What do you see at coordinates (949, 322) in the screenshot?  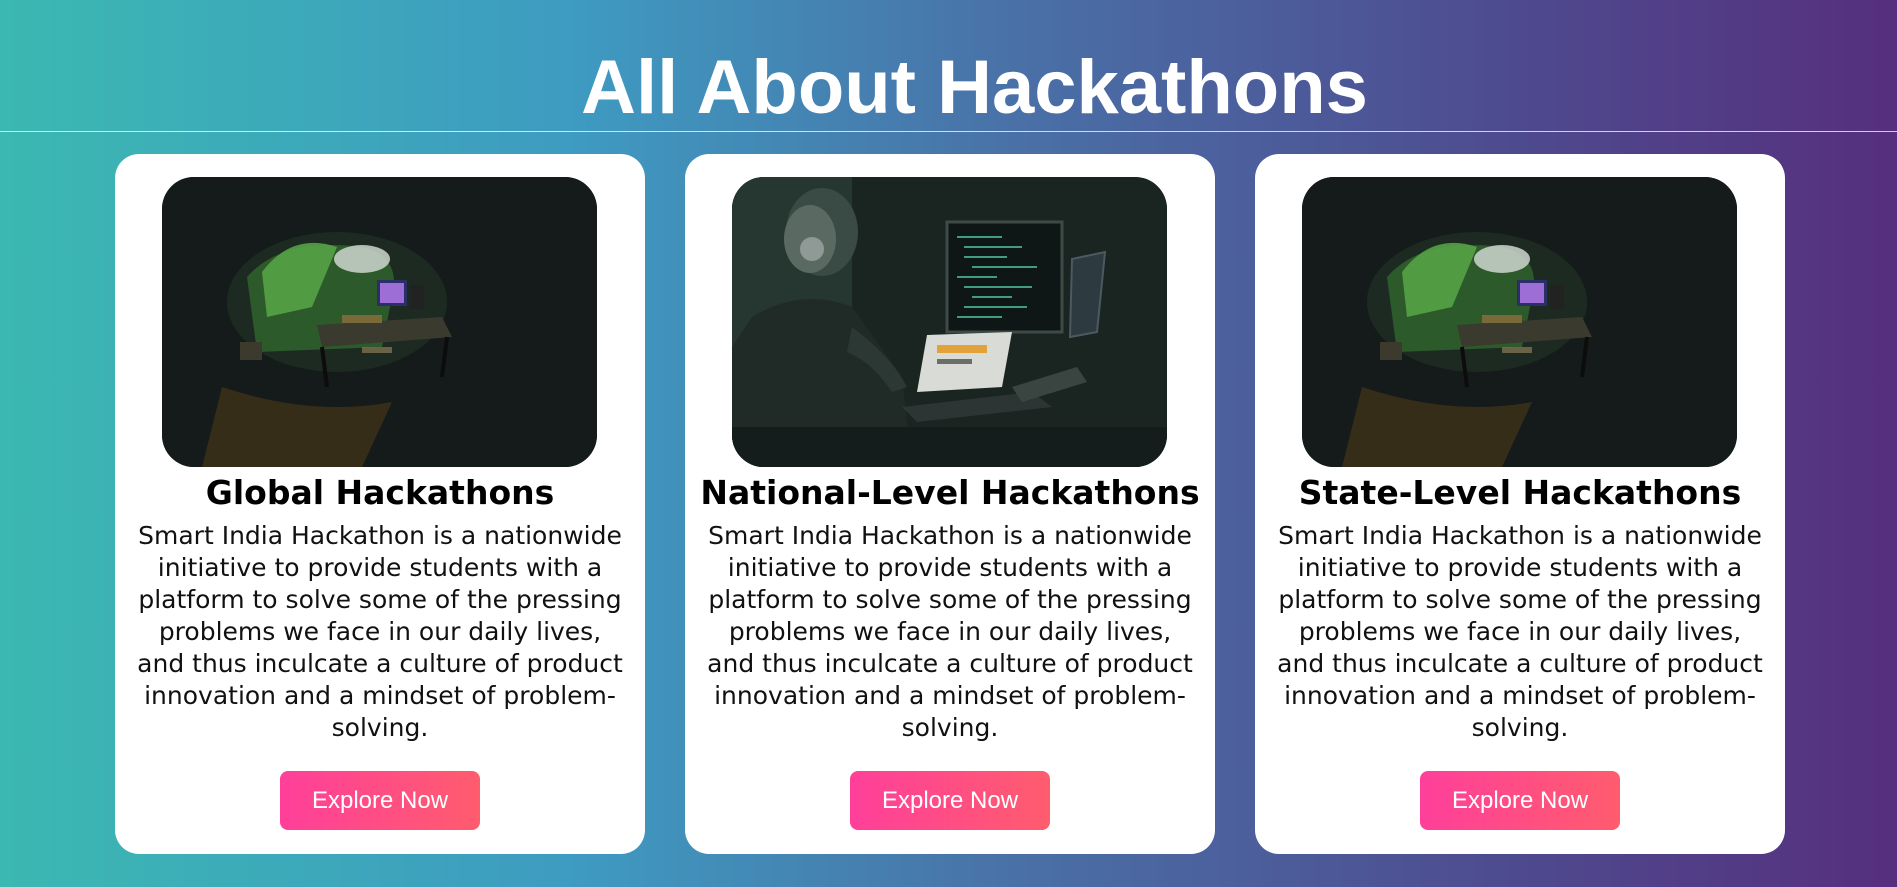 I see `coder-at-monitors-image` at bounding box center [949, 322].